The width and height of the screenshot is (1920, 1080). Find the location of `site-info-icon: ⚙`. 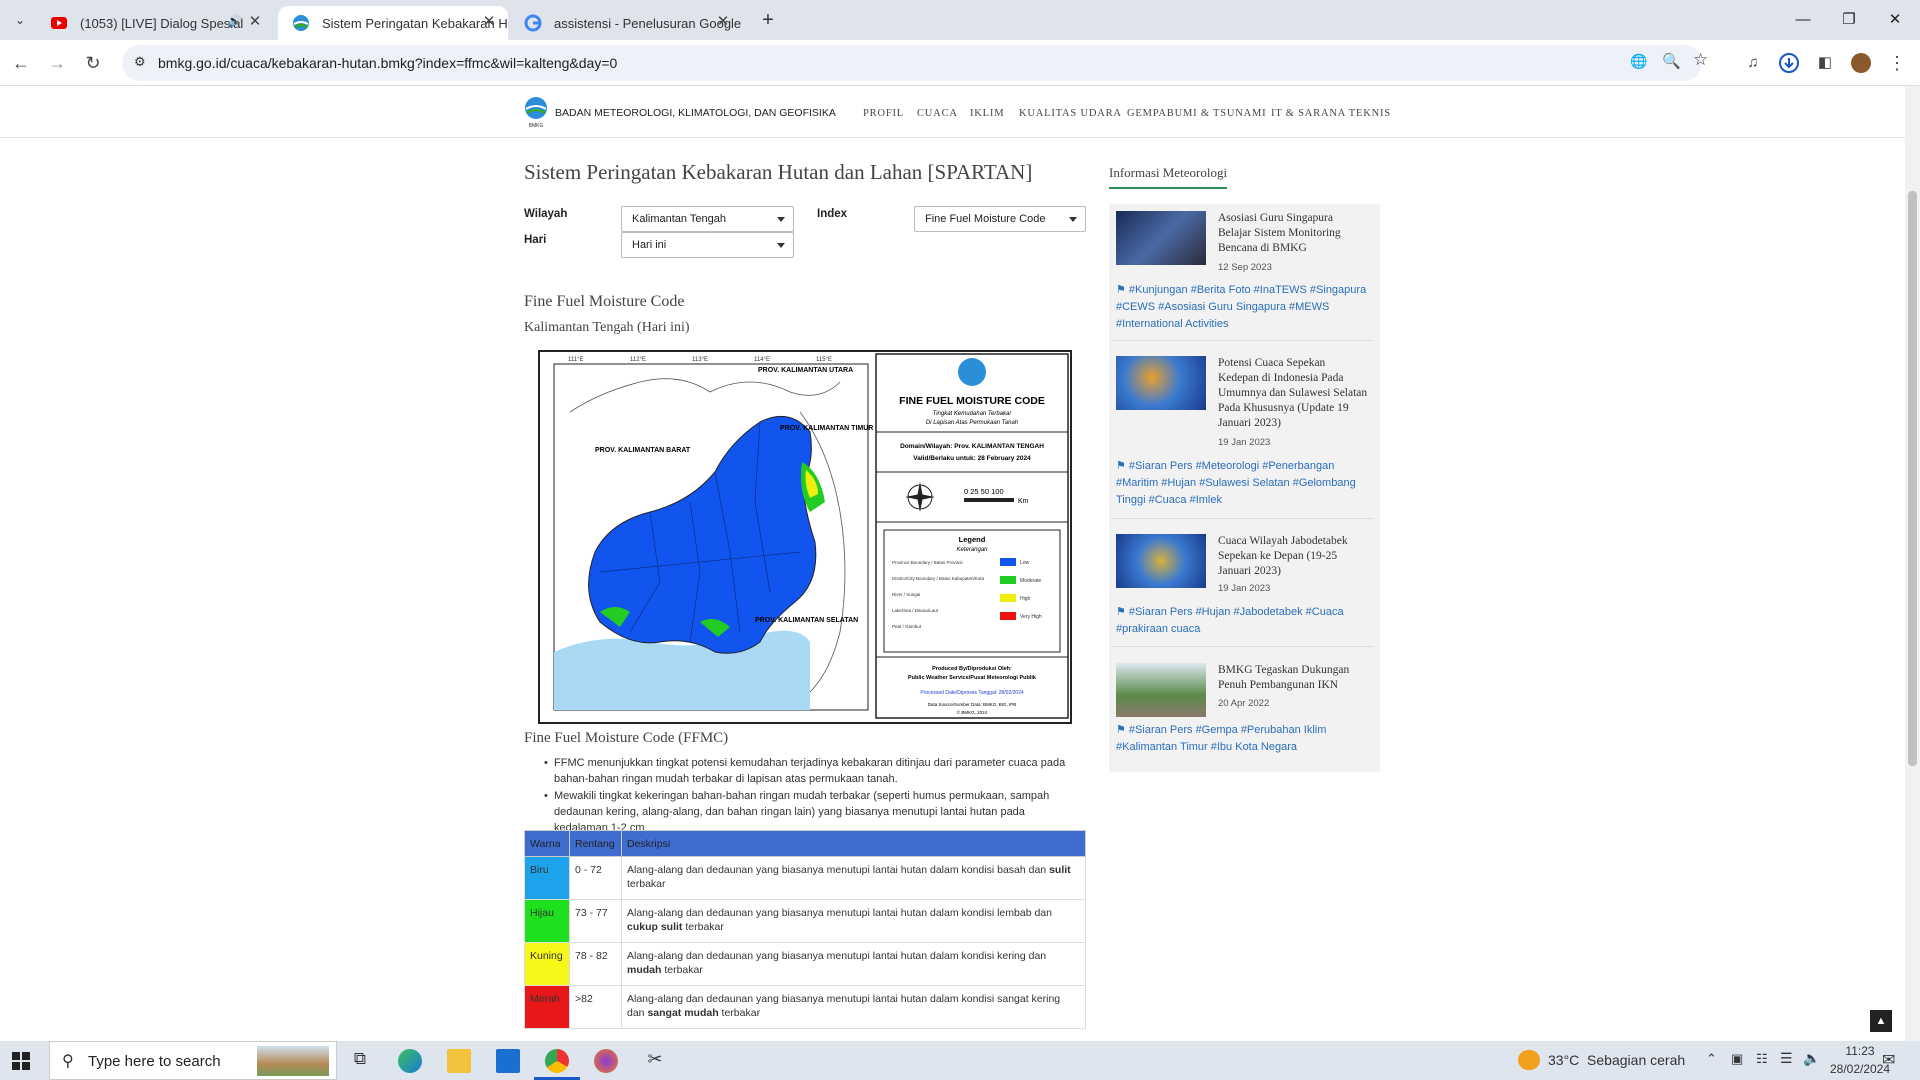

site-info-icon: ⚙ is located at coordinates (140, 62).